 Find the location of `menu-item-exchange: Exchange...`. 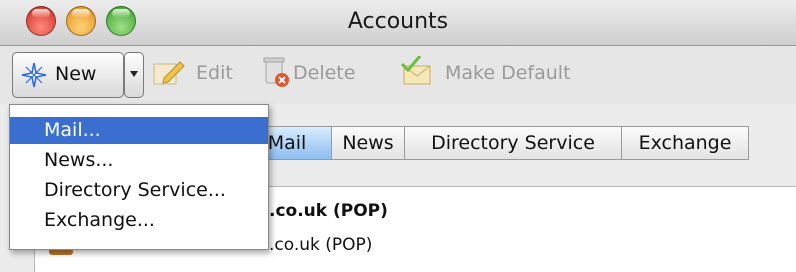

menu-item-exchange: Exchange... is located at coordinates (139, 220).